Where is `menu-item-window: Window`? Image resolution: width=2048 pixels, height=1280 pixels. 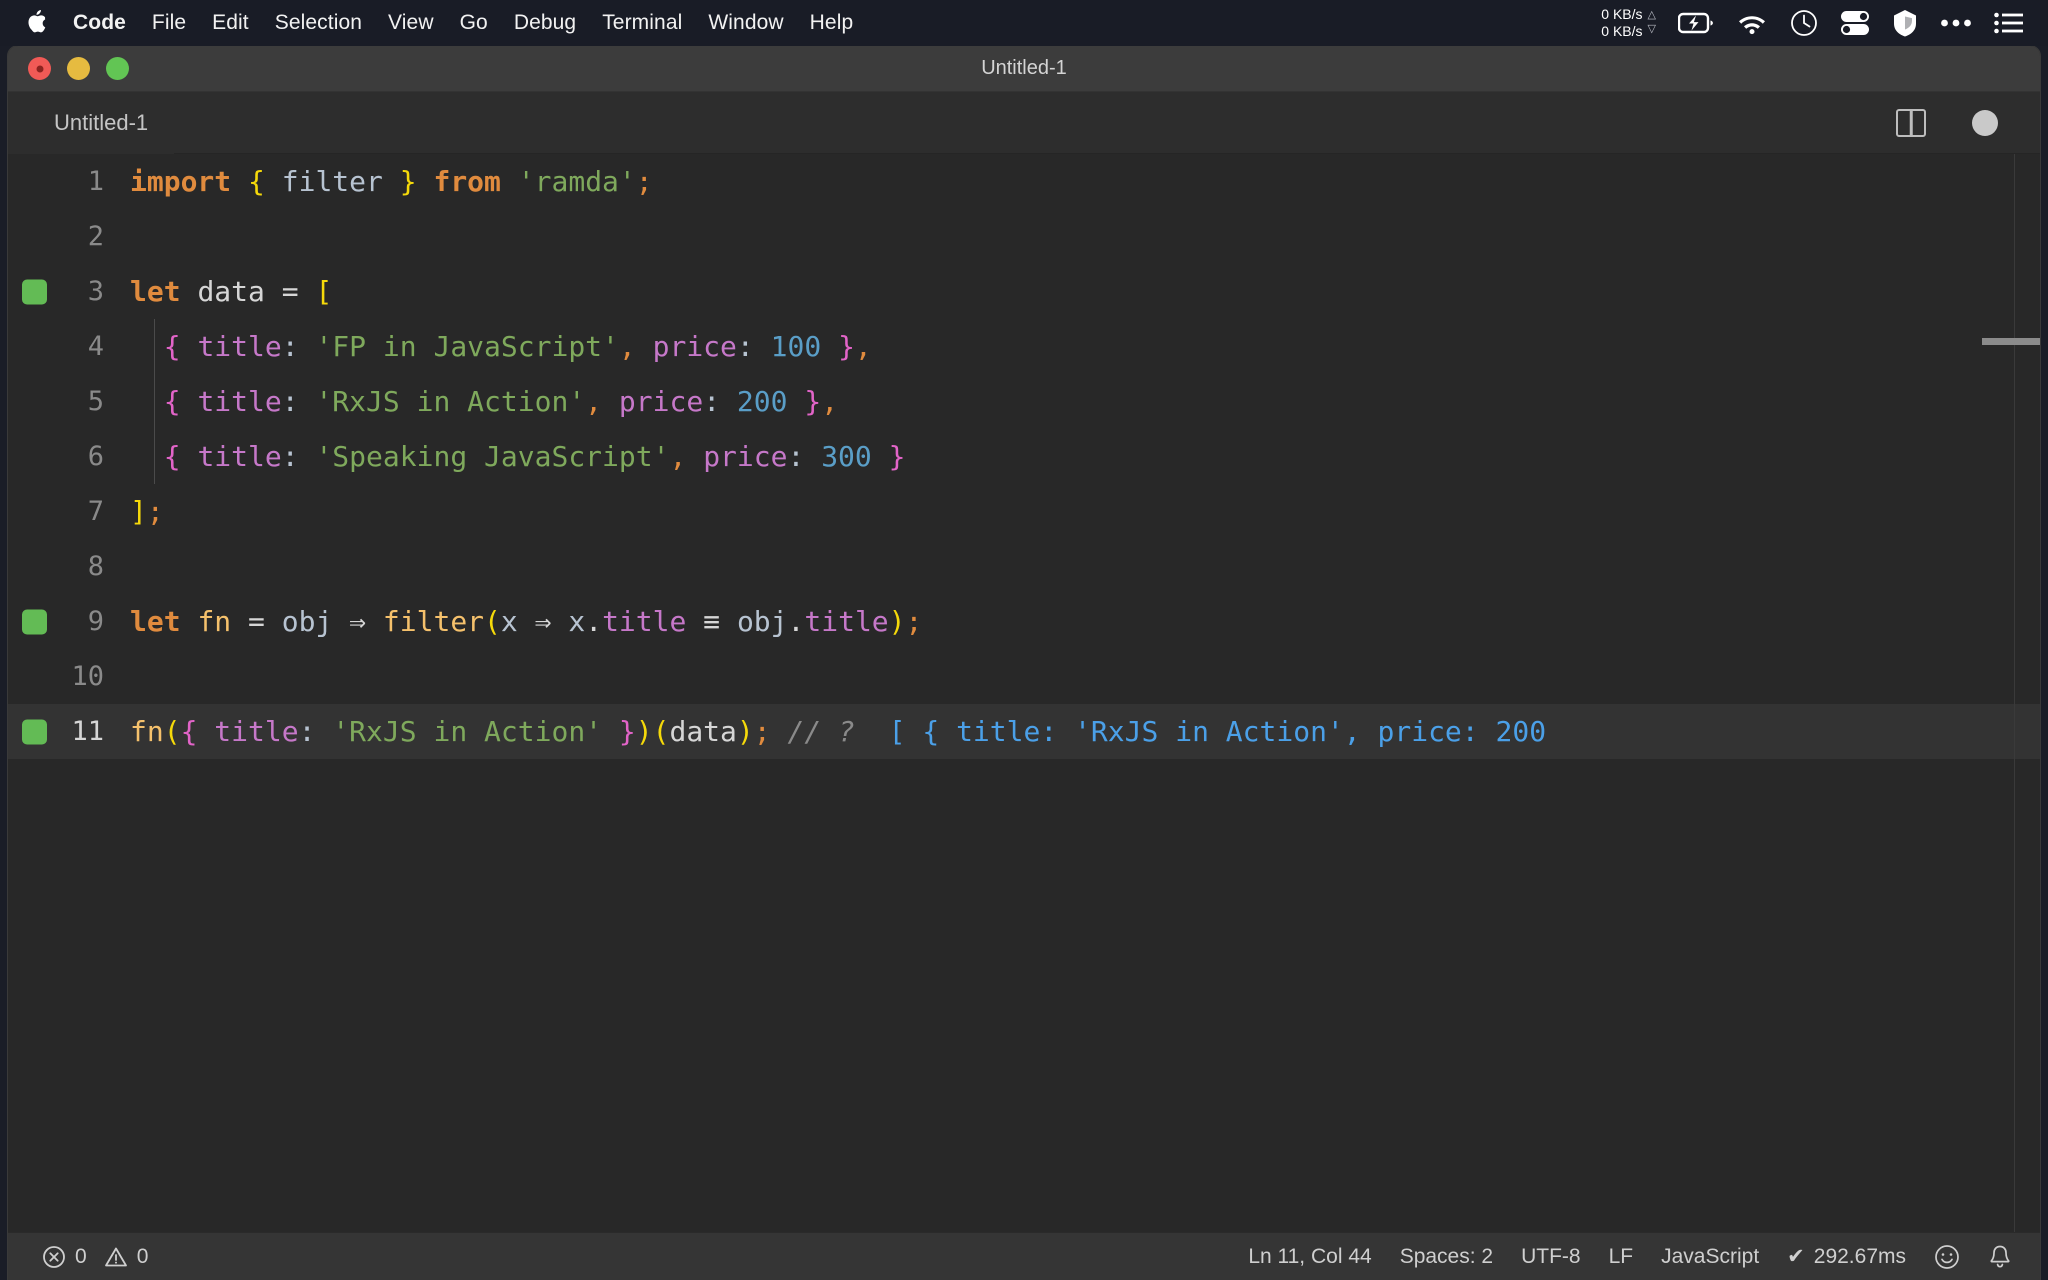
menu-item-window: Window is located at coordinates (745, 23).